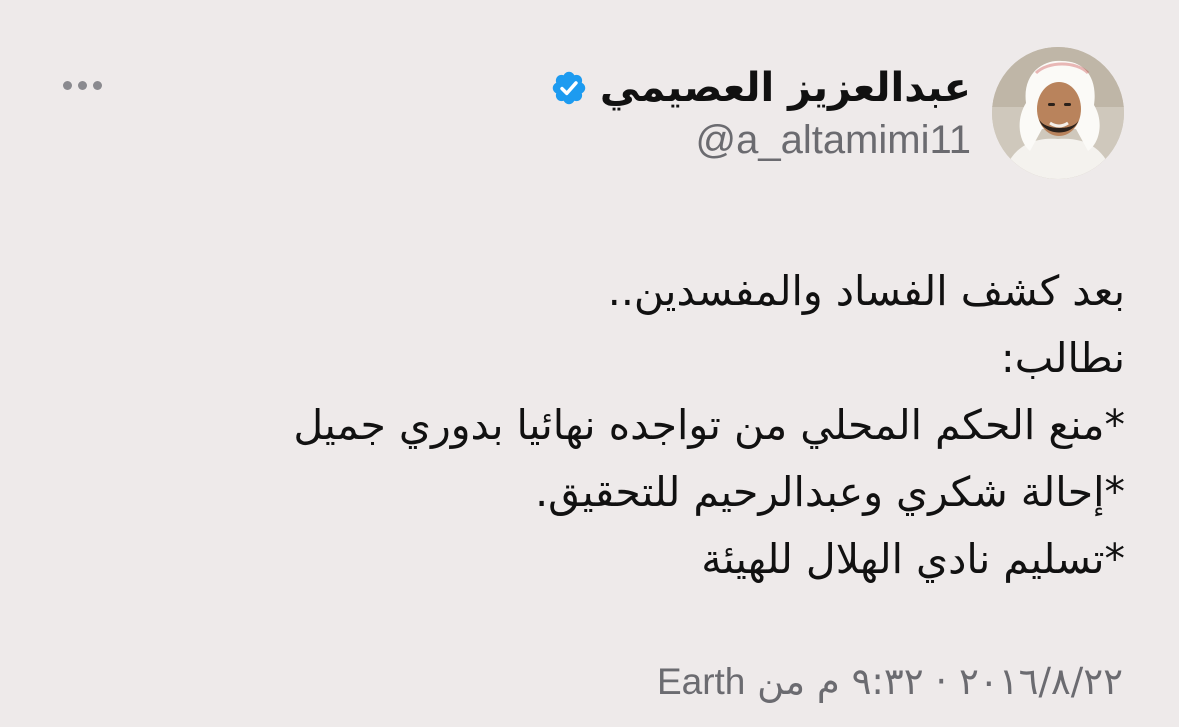 This screenshot has height=727, width=1179. I want to click on tweet-source: Earth, so click(701, 681).